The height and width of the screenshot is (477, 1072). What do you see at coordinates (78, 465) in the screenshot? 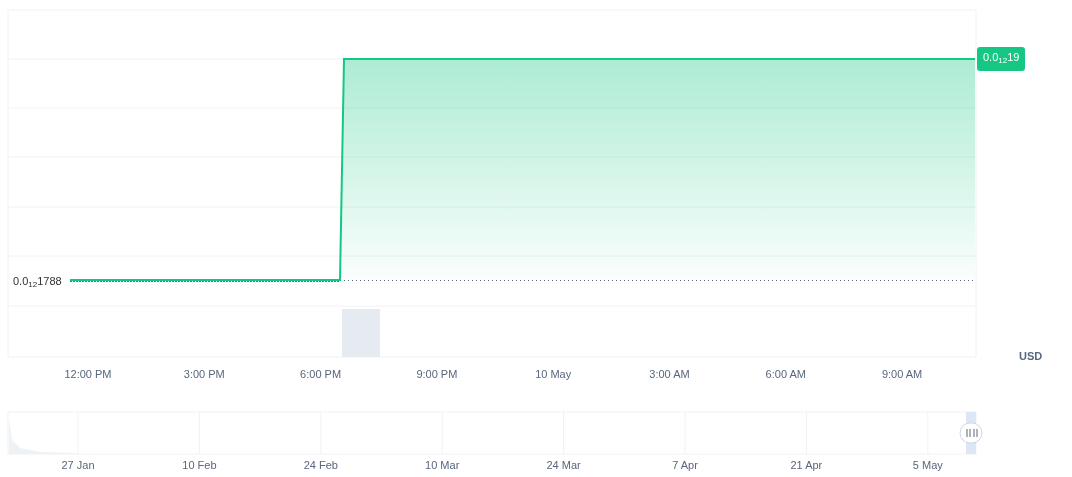
I see `axis-label: 27 Jan` at bounding box center [78, 465].